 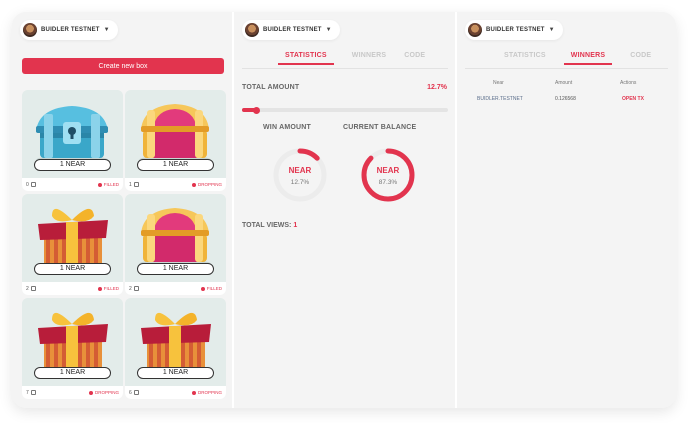 What do you see at coordinates (345, 110) in the screenshot?
I see `total-amount-progress` at bounding box center [345, 110].